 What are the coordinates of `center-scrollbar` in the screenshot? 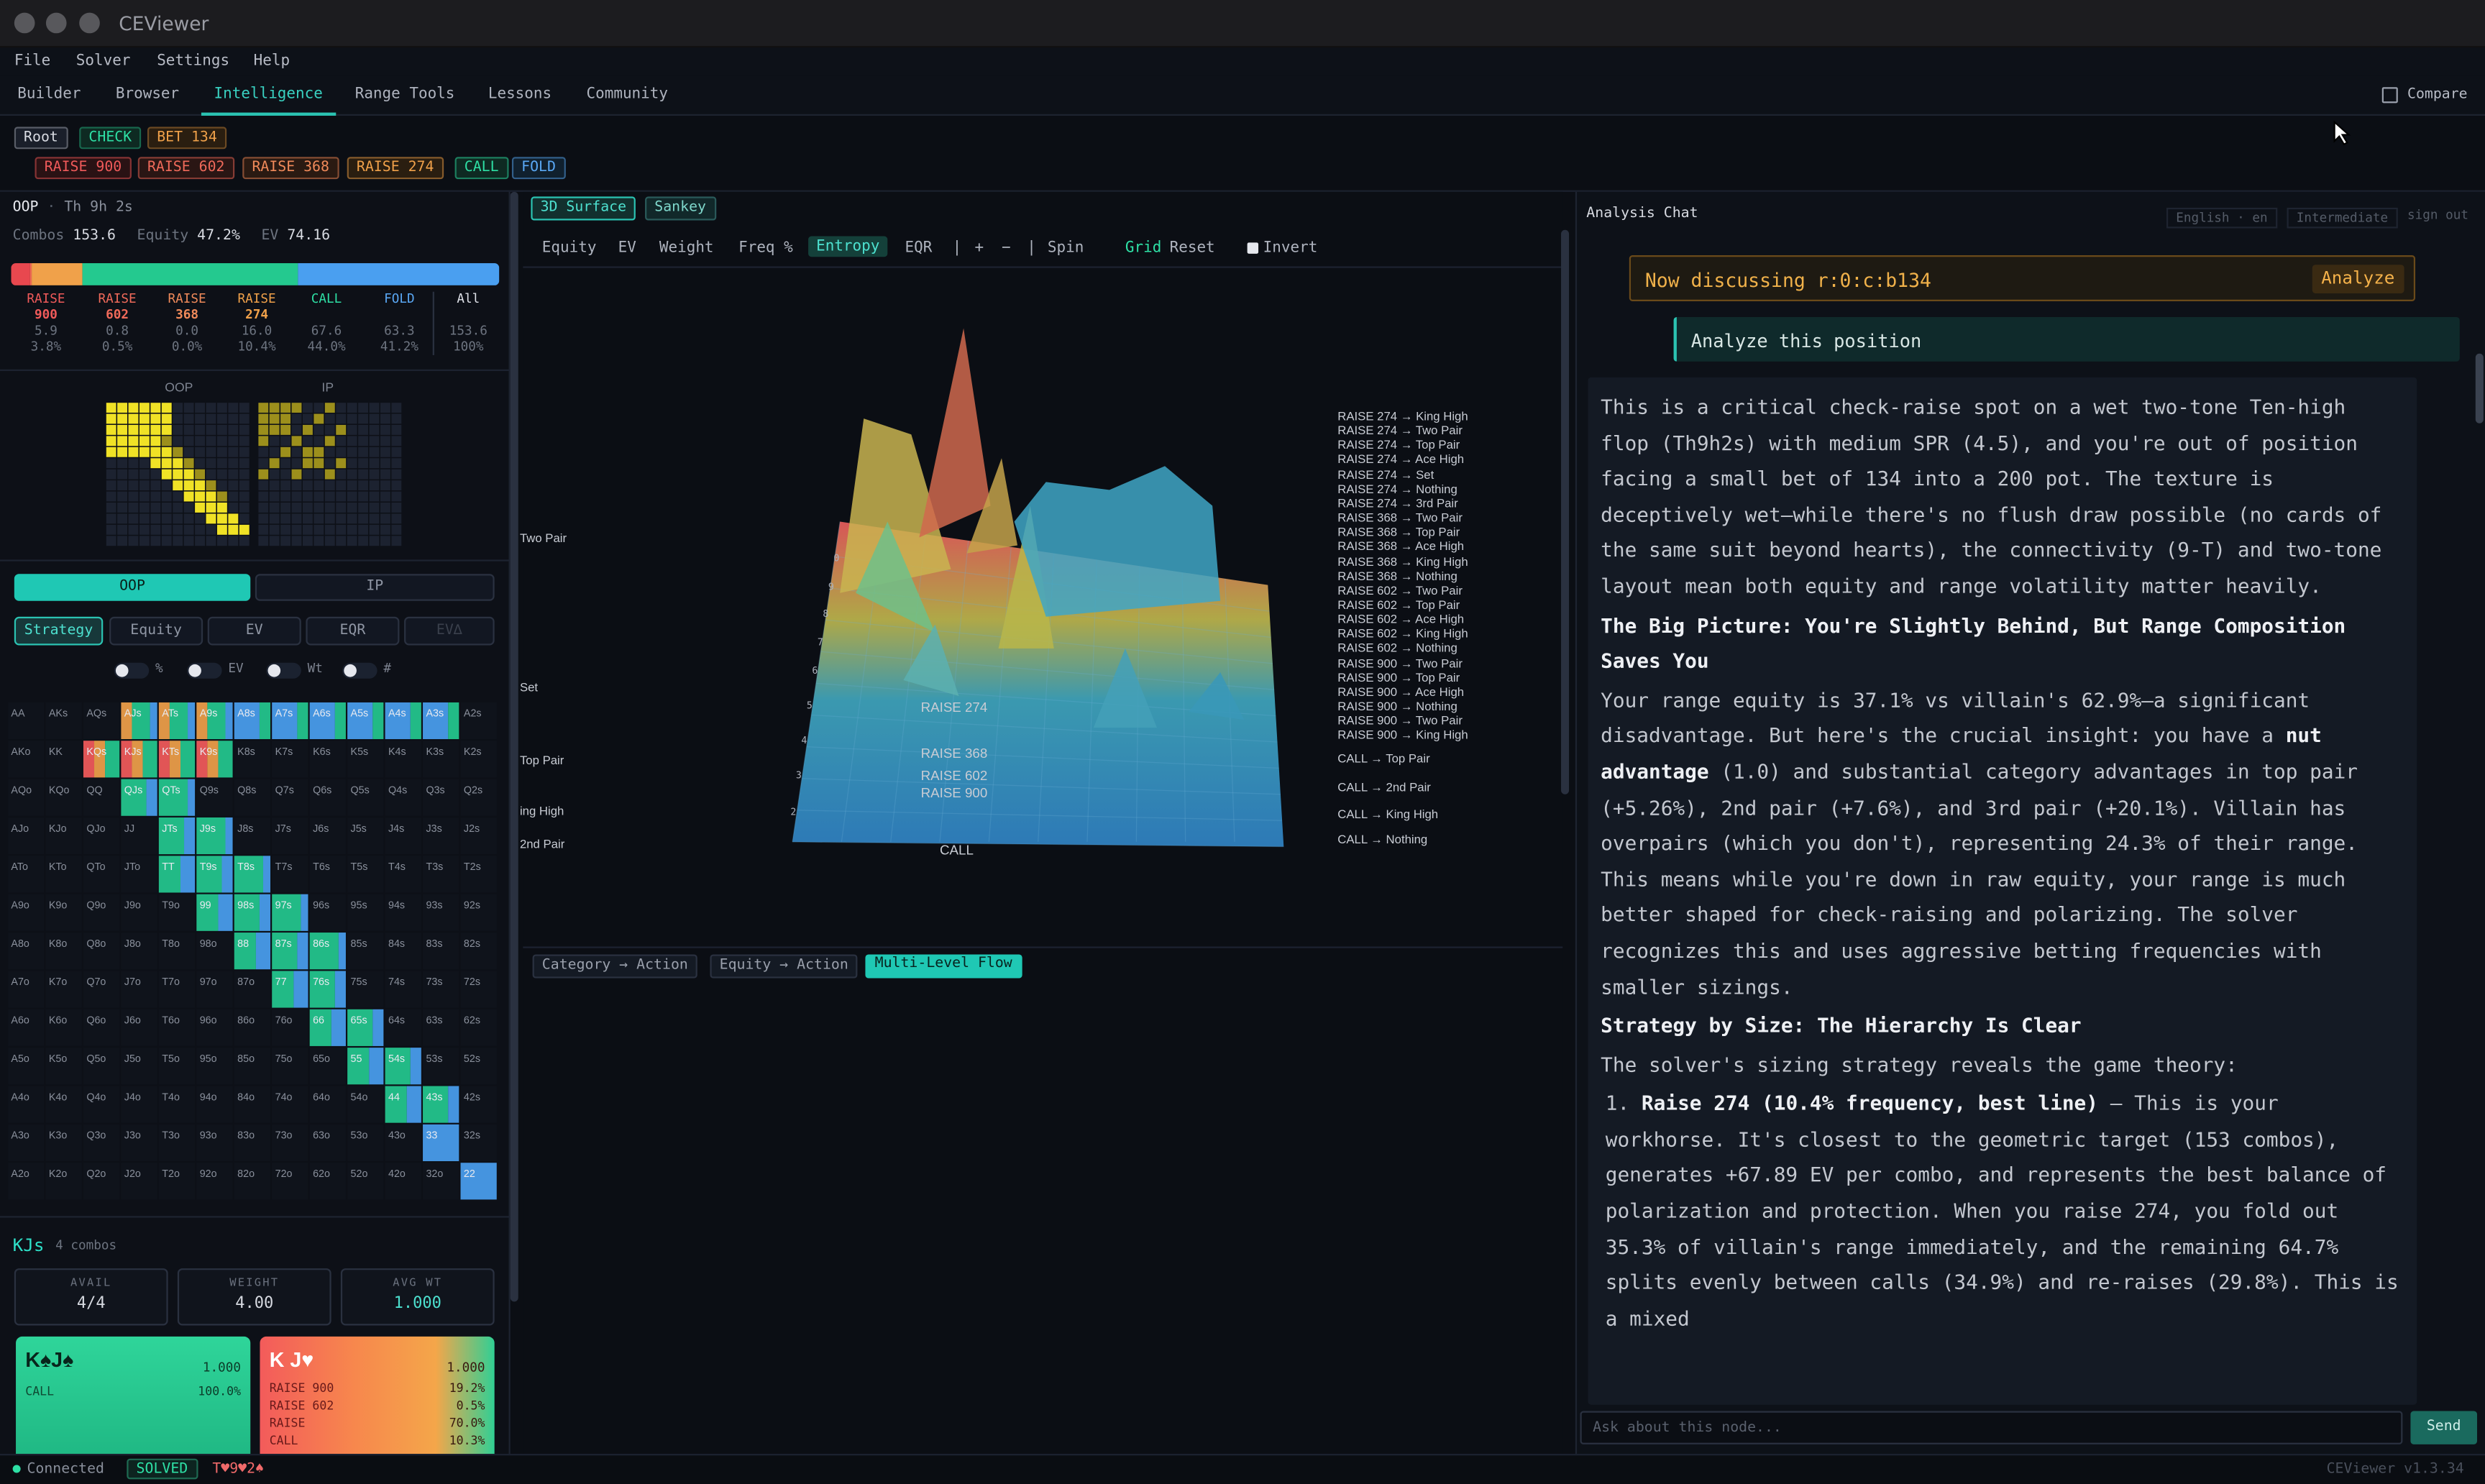 It's located at (1565, 511).